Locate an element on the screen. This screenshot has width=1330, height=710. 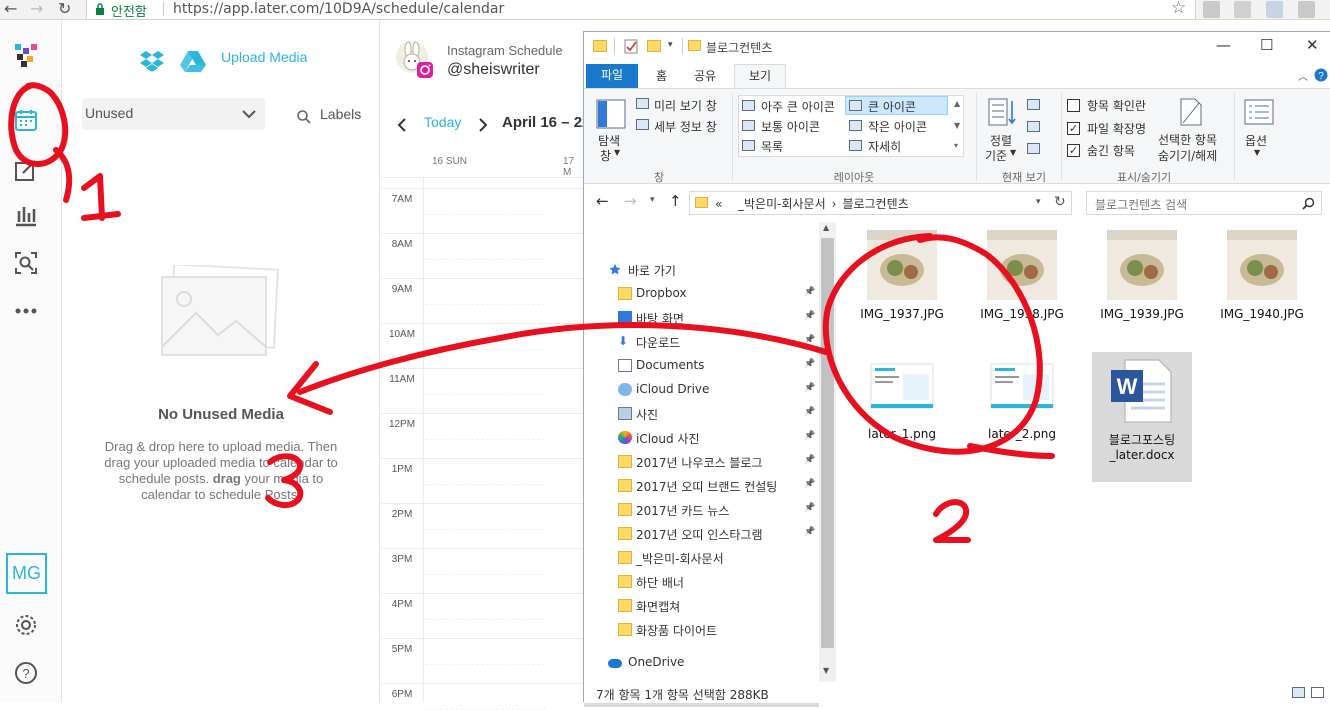
hide-selected-icon is located at coordinates (1191, 112).